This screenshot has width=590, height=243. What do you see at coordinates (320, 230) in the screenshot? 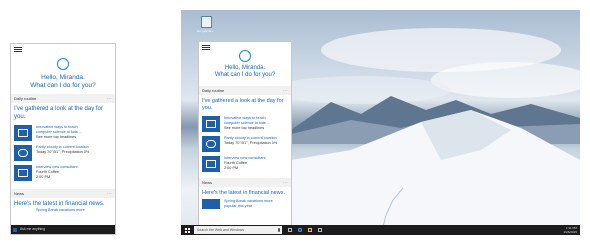
I see `store-icon` at bounding box center [320, 230].